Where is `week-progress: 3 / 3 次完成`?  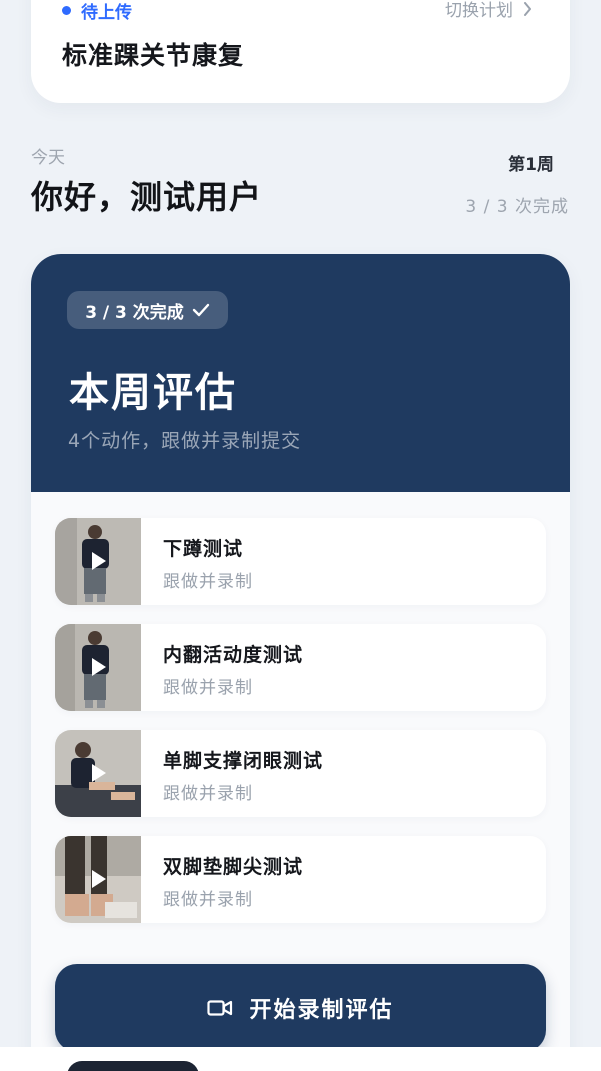
week-progress: 3 / 3 次完成 is located at coordinates (517, 207).